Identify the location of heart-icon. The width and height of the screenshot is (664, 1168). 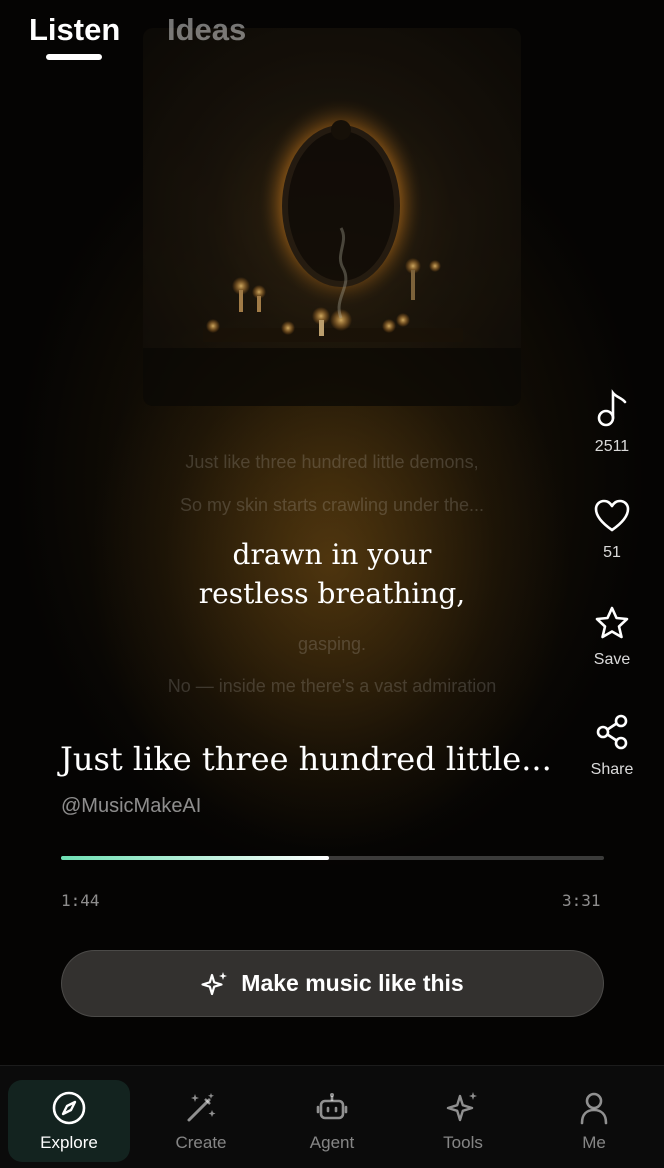
(612, 515).